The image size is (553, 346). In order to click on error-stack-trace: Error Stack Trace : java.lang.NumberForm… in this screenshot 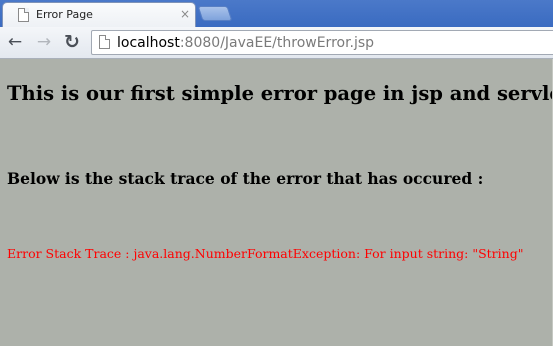, I will do `click(265, 253)`.